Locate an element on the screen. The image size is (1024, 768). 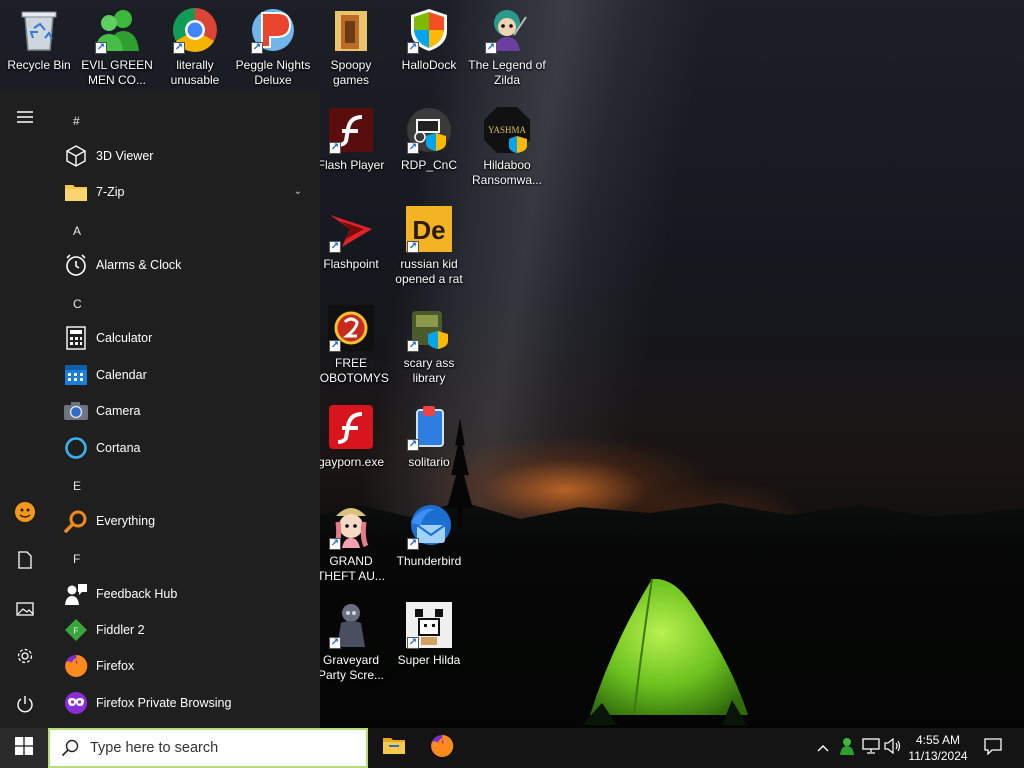
taskbar-search-box is located at coordinates (208, 748).